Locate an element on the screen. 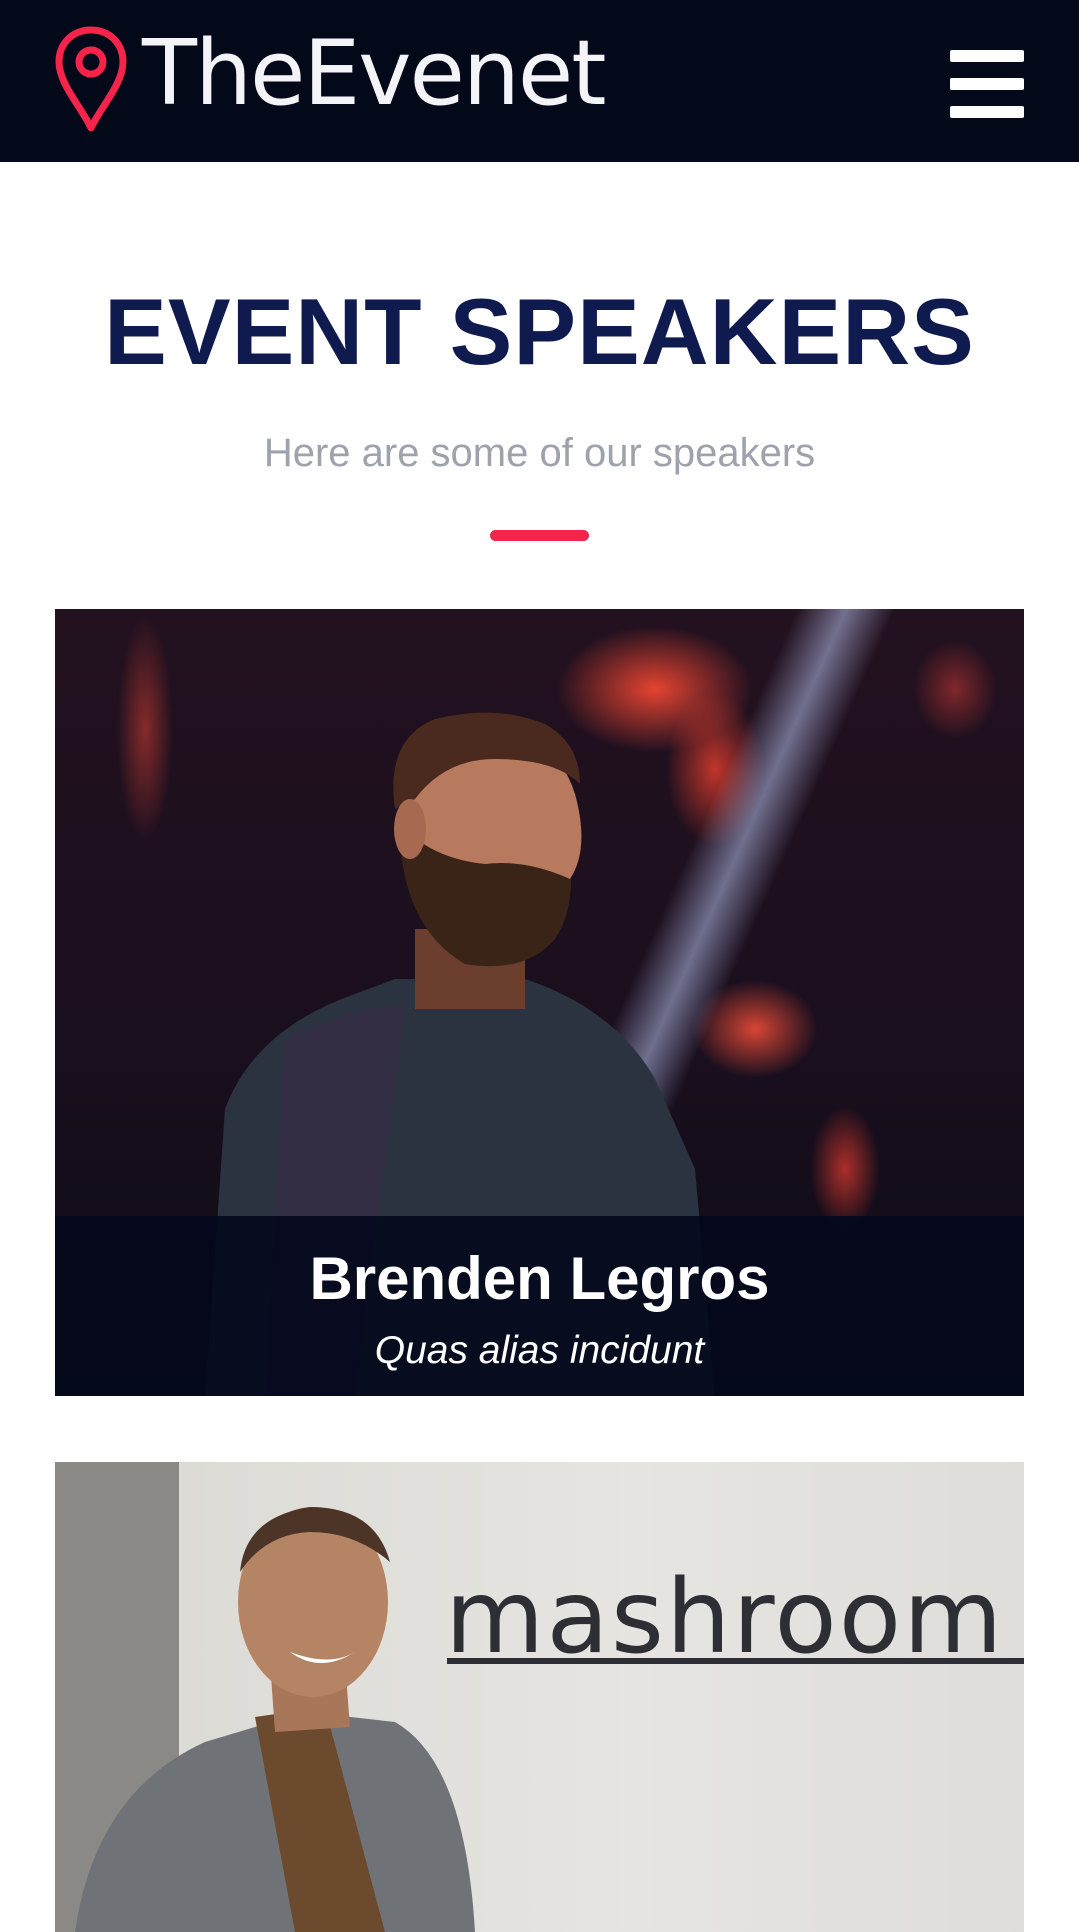 The image size is (1079, 1932). hamburger-menu-button is located at coordinates (988, 84).